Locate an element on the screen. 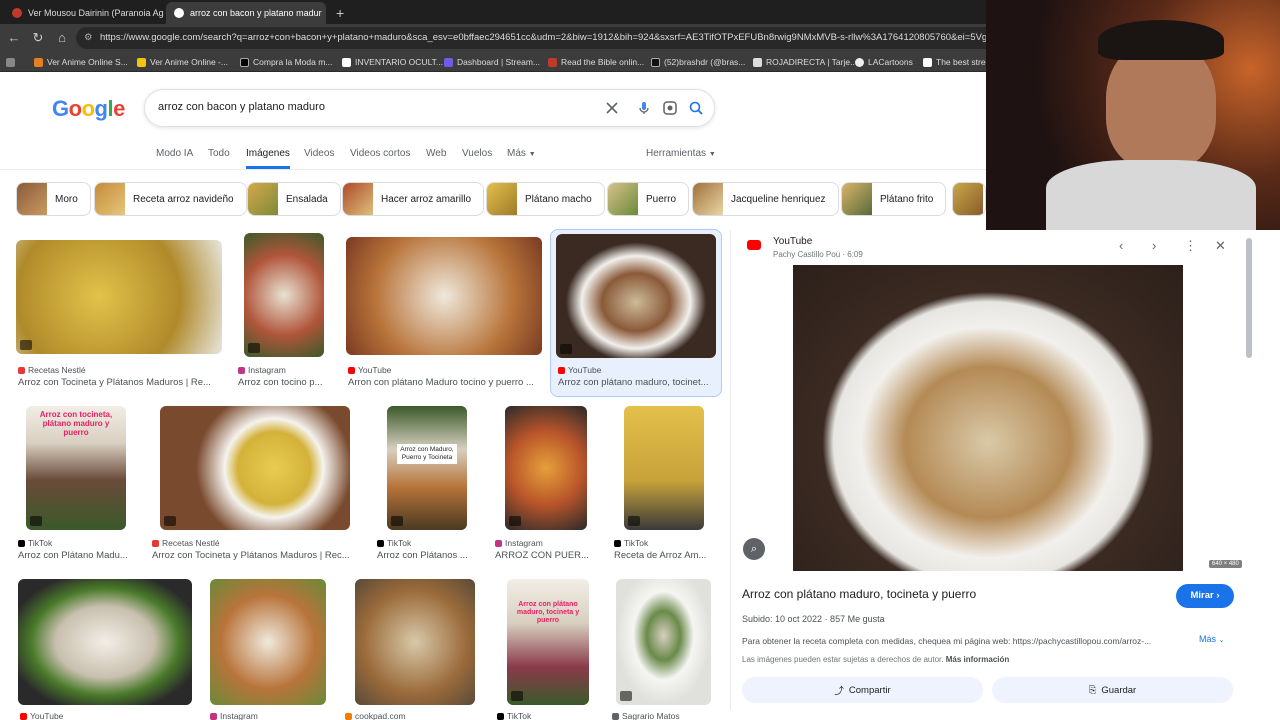 Image resolution: width=1280 pixels, height=720 pixels. search-input: arroz con bacon y platano maduro is located at coordinates (241, 107).